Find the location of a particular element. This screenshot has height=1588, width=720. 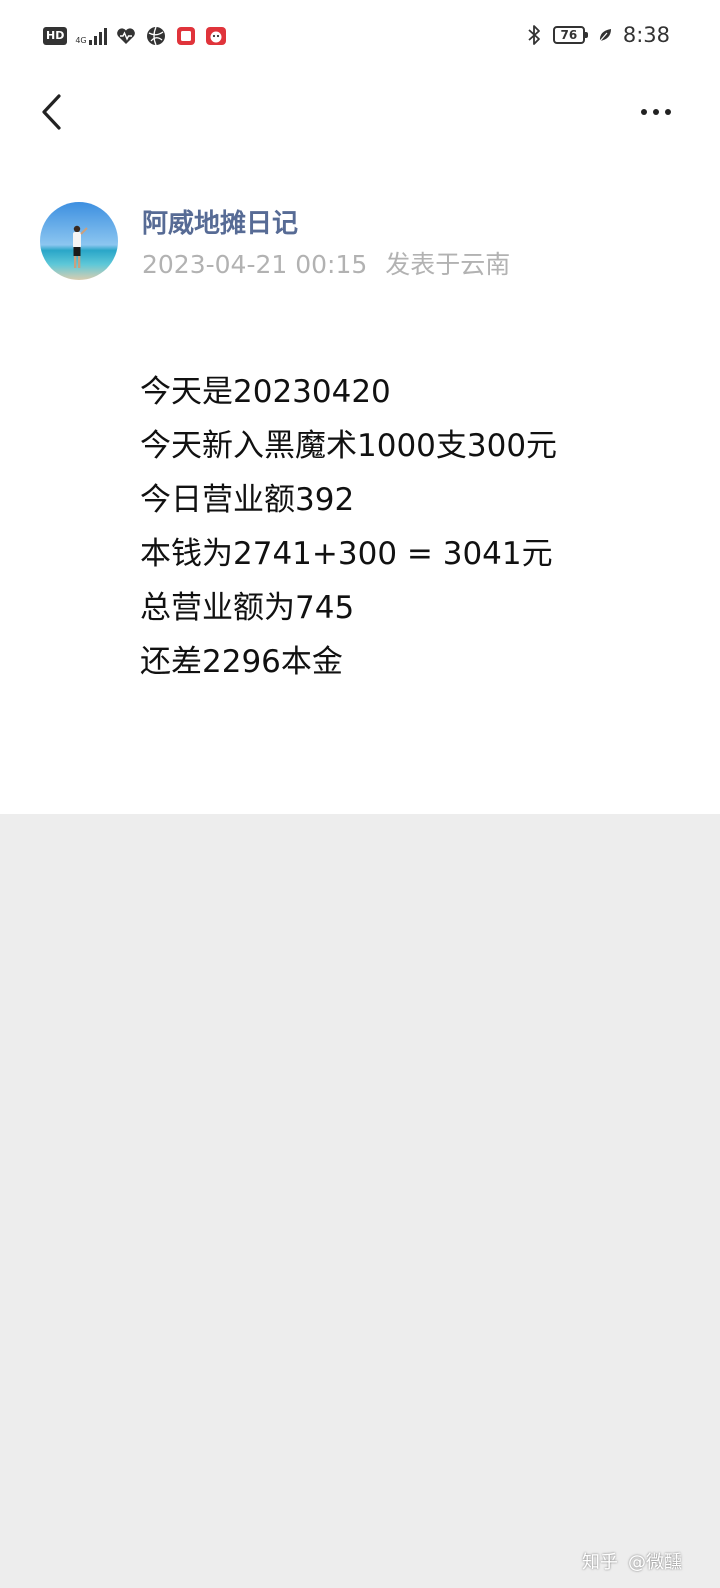

status-bar: HD 4G 76 8:38 is located at coordinates (360, 35).